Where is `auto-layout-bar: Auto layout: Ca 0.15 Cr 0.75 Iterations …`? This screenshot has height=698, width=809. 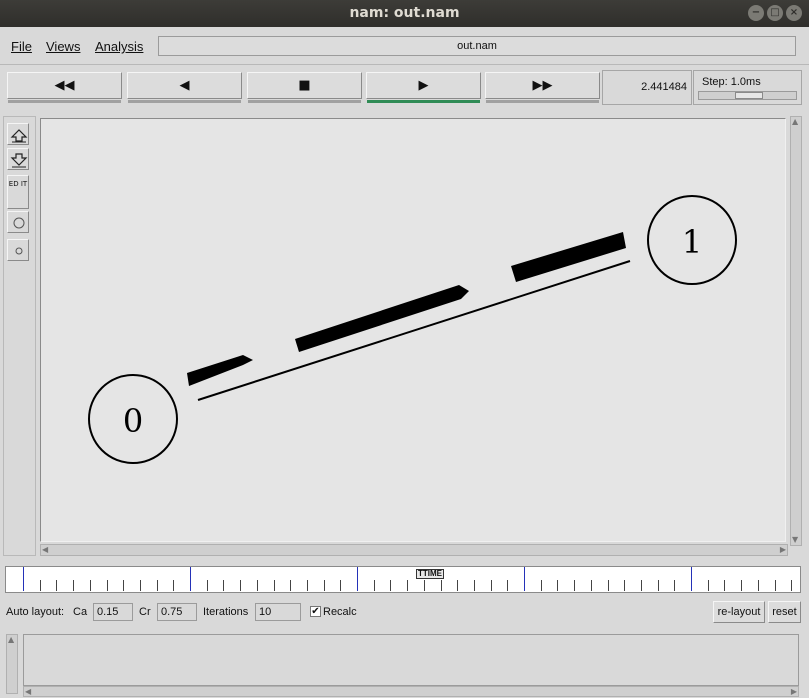 auto-layout-bar: Auto layout: Ca 0.15 Cr 0.75 Iterations … is located at coordinates (404, 613).